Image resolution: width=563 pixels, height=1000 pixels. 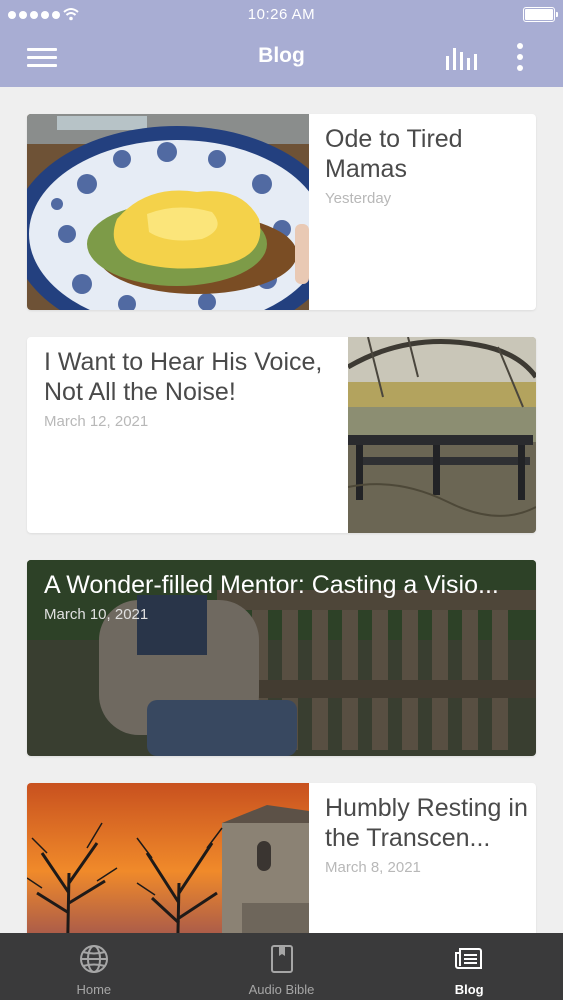 I want to click on status-time: 10:26 AM, so click(x=281, y=14).